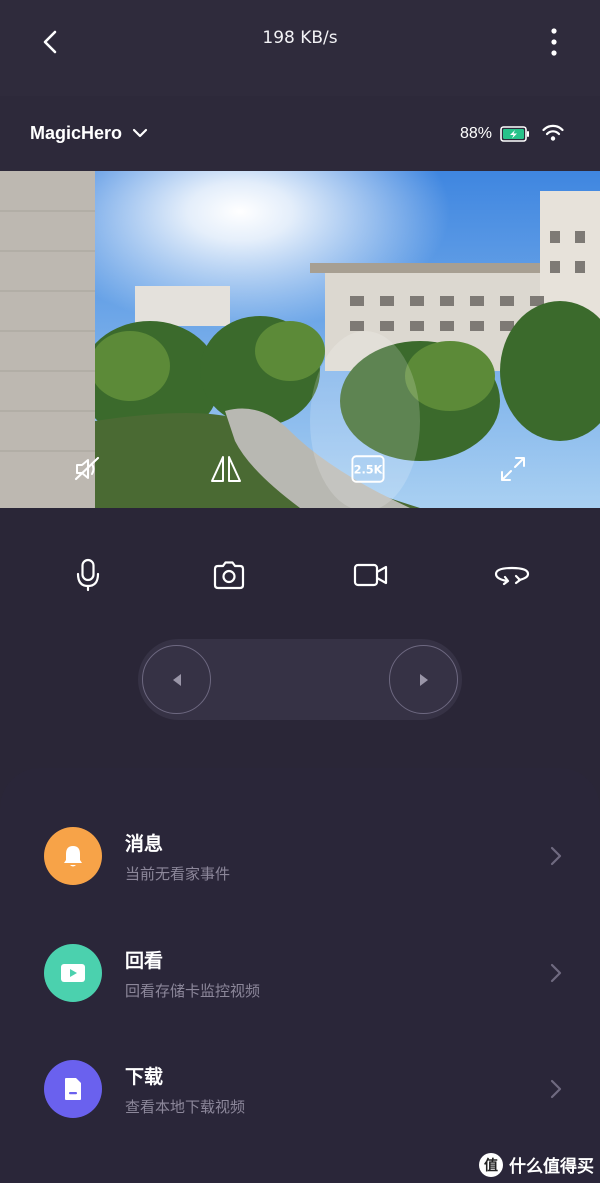  I want to click on more-button, so click(554, 42).